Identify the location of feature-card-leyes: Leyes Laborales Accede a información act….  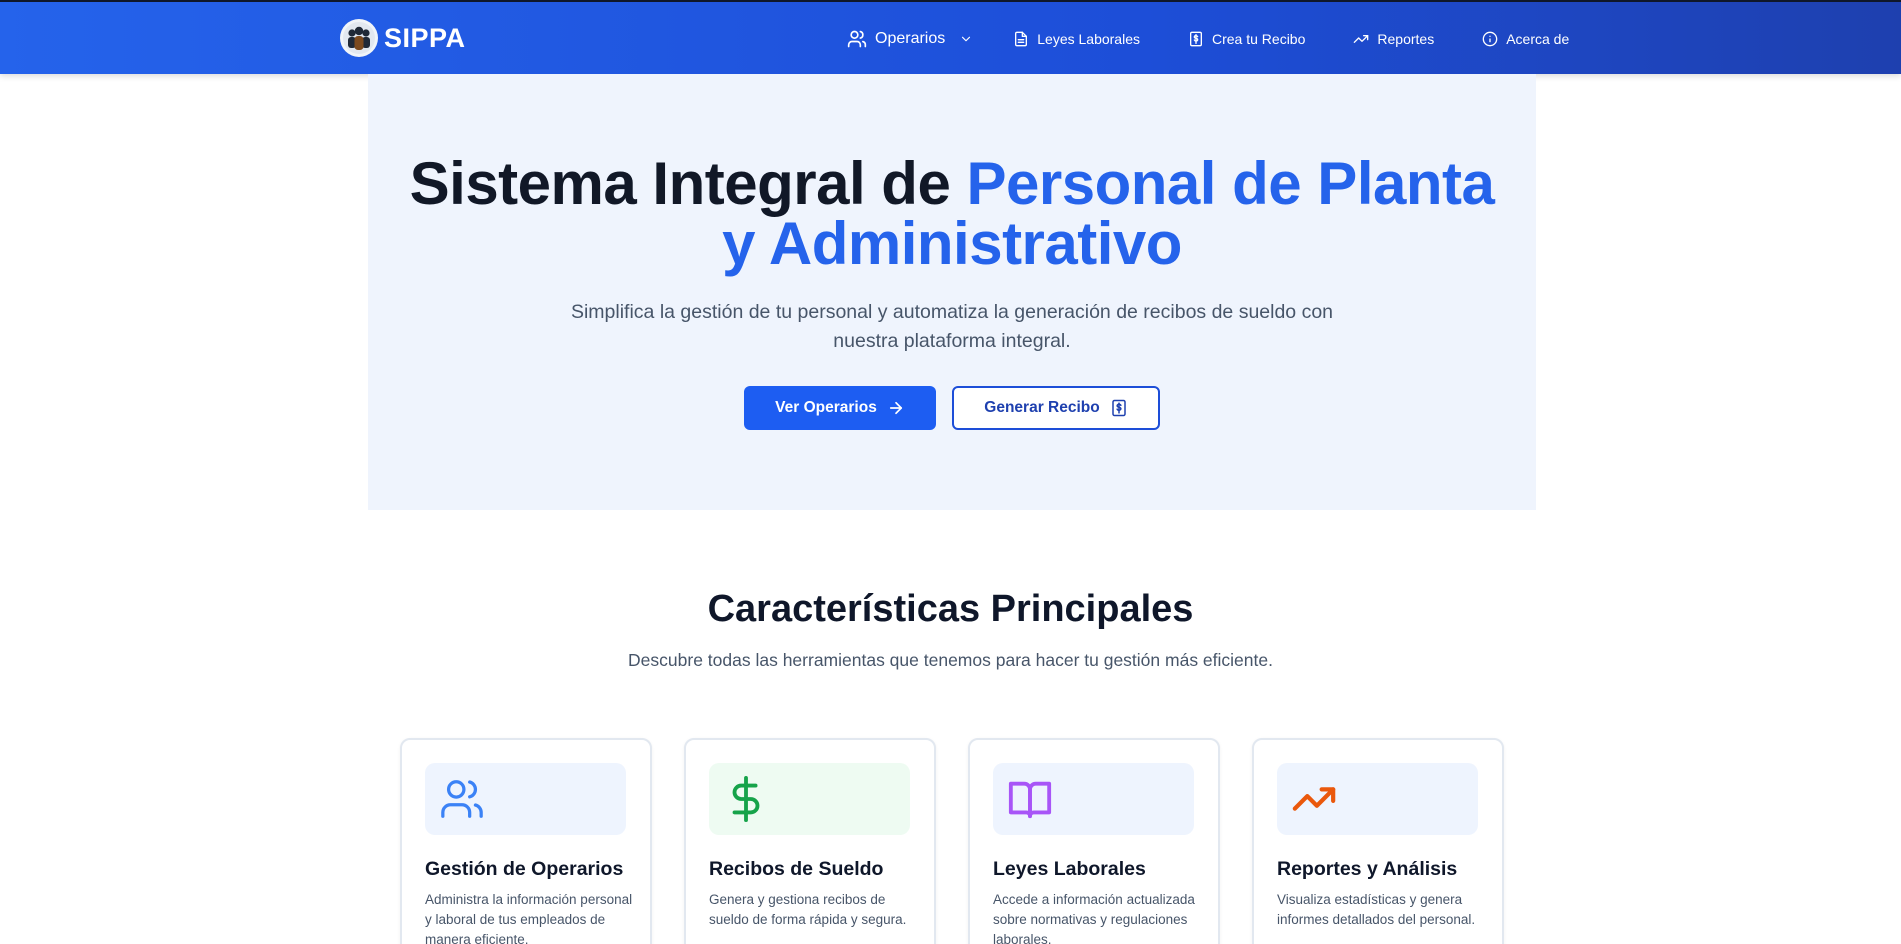
(1094, 841).